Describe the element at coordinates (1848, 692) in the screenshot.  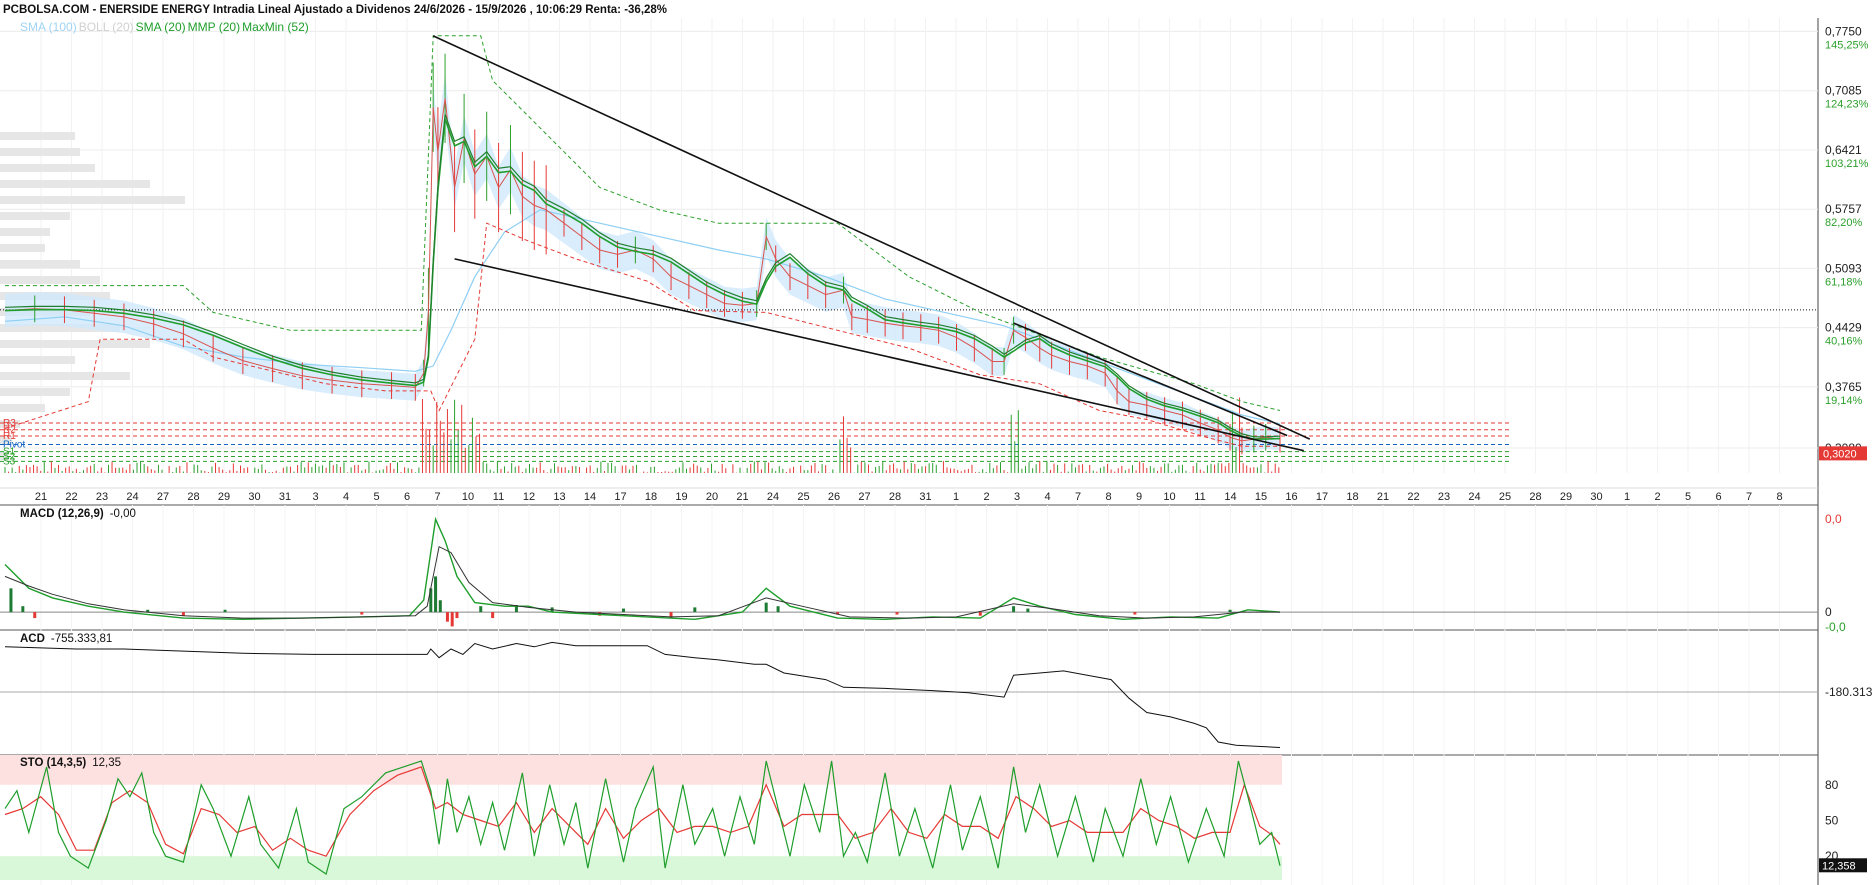
I see `acd-tick-label: -180.313` at that location.